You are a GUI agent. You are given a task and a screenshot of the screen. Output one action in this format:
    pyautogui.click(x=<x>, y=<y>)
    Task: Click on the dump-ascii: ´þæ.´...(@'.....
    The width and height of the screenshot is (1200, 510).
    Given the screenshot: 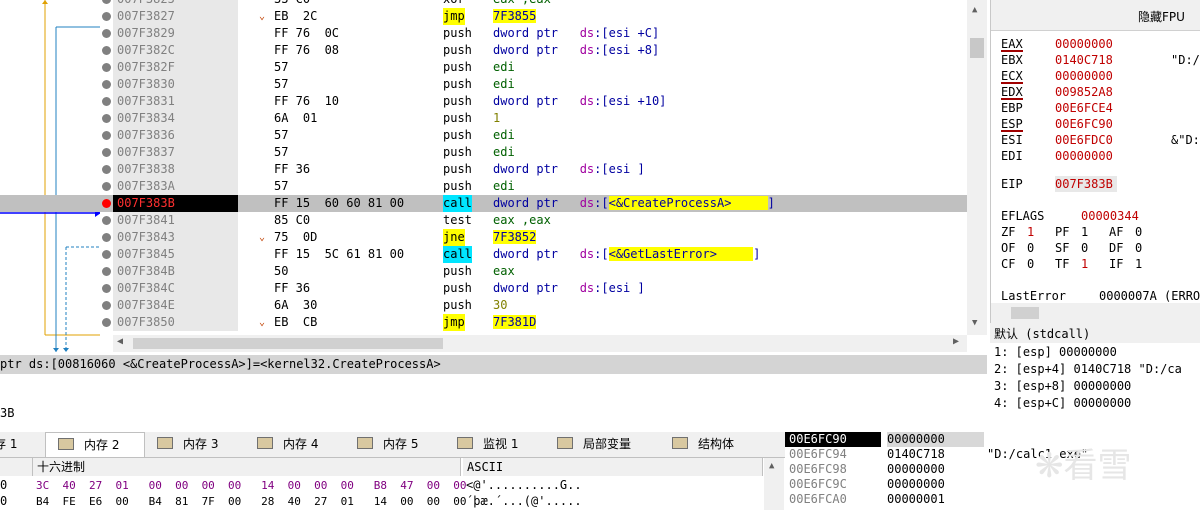 What is the action you would take?
    pyautogui.click(x=524, y=501)
    